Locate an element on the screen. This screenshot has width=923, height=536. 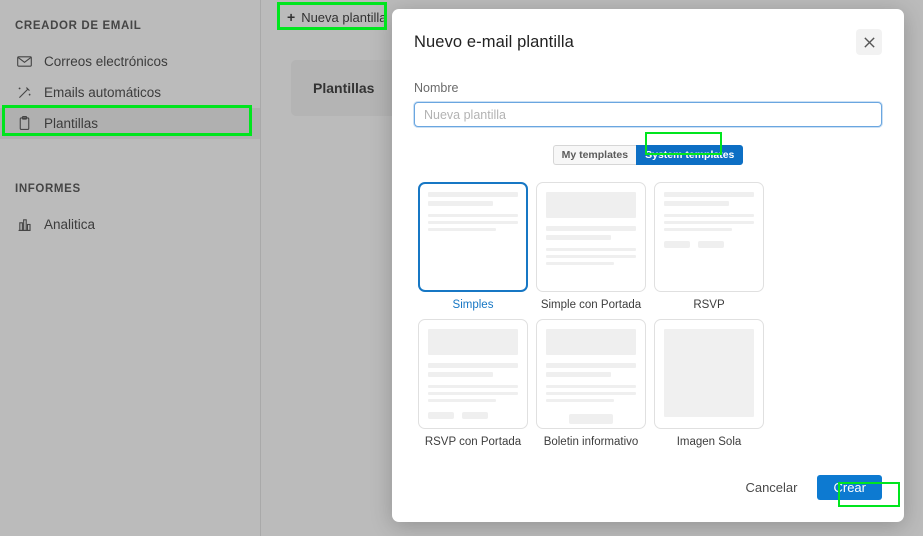
system-templates-tab: System templates is located at coordinates (690, 155).